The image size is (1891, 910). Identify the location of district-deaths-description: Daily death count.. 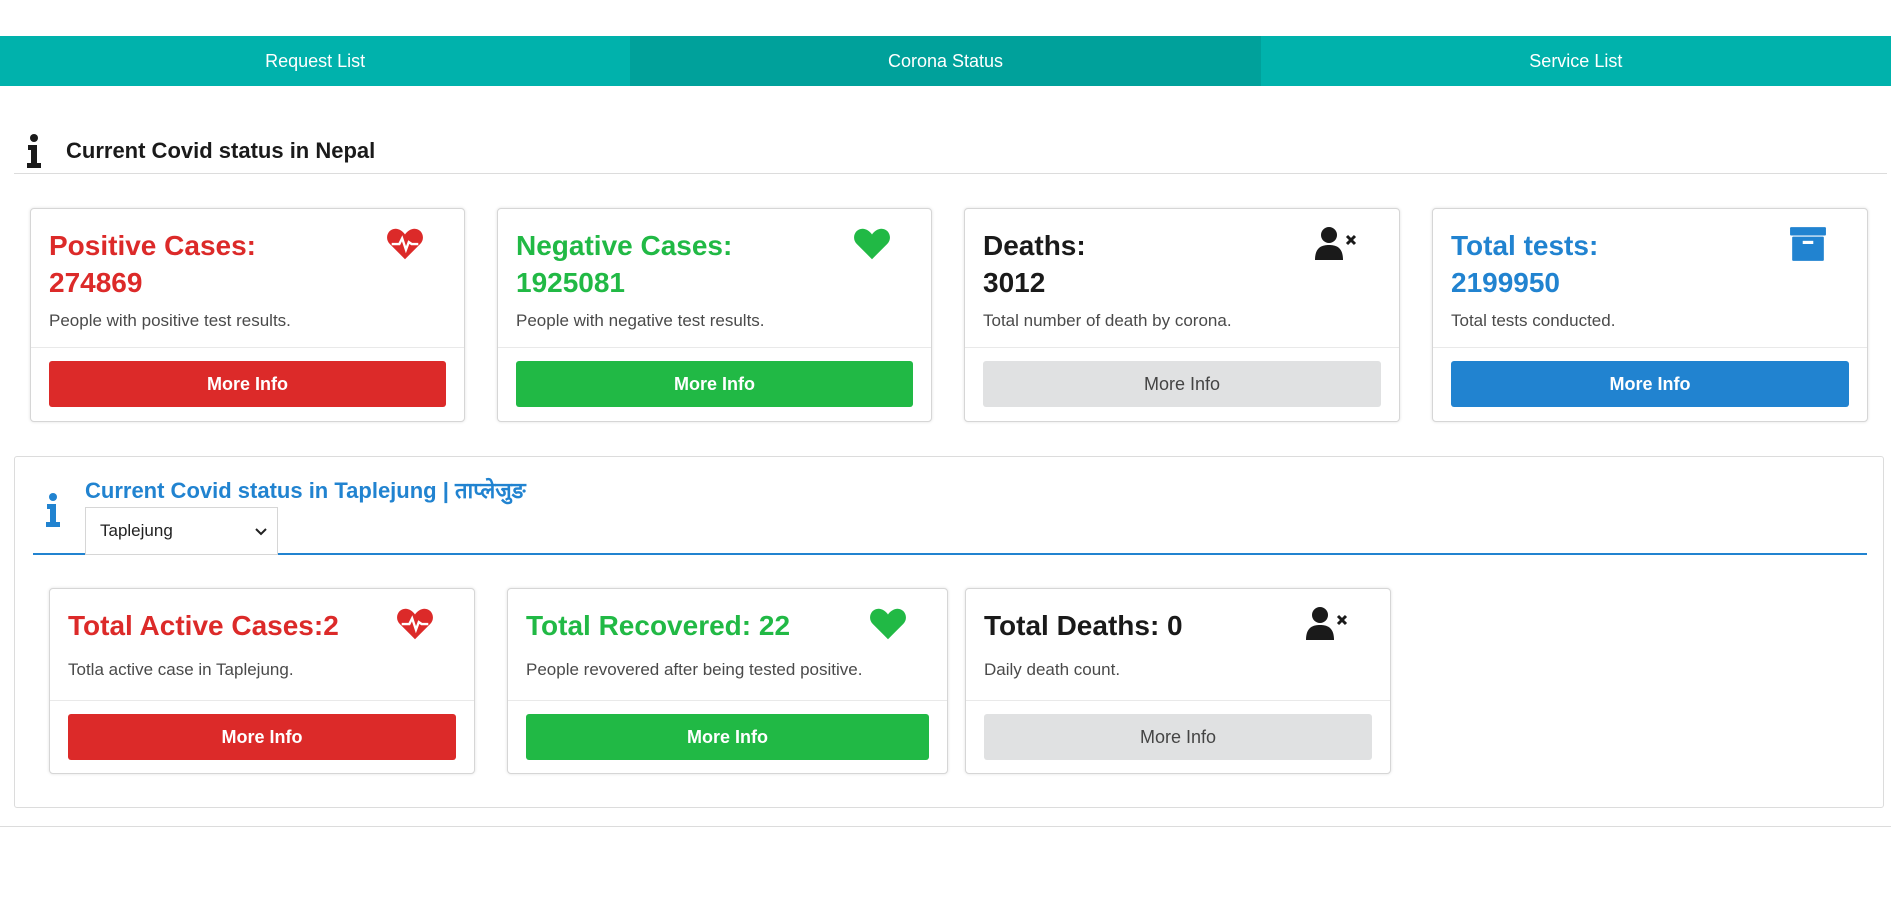
(1052, 669).